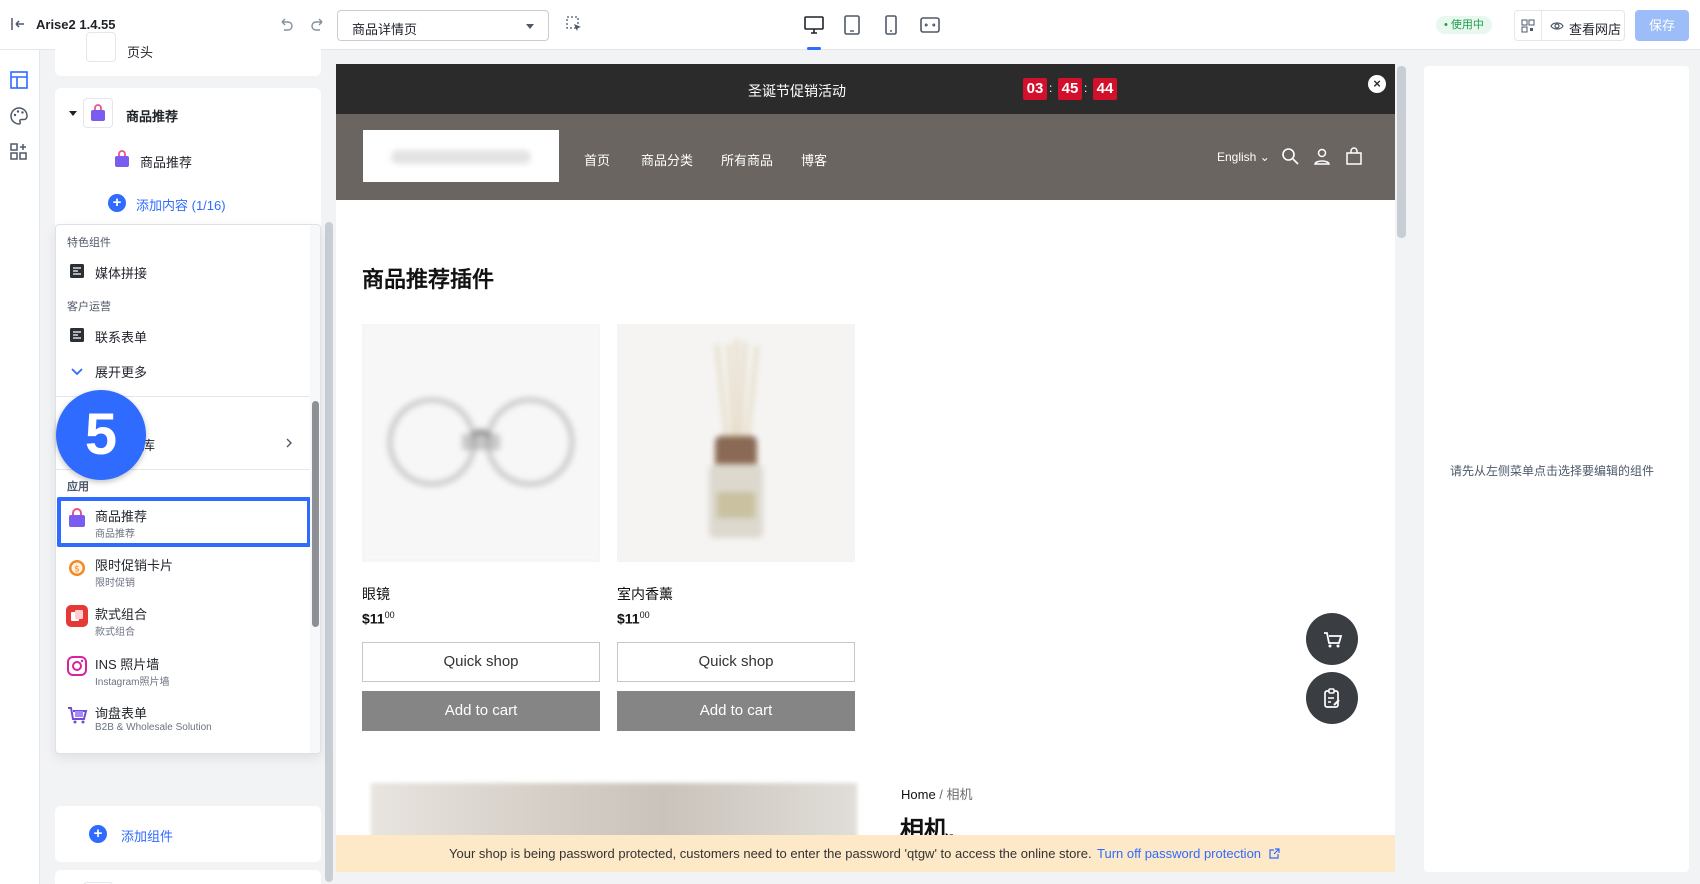 This screenshot has width=1700, height=884. What do you see at coordinates (814, 159) in the screenshot?
I see `nav-link: 博客` at bounding box center [814, 159].